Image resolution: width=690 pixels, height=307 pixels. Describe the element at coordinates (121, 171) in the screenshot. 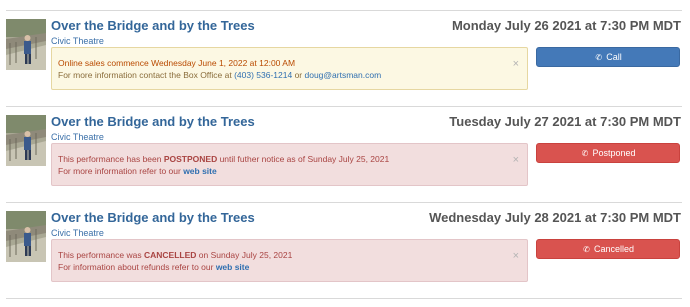

I see `alert-info-text: For more information refer to our` at that location.